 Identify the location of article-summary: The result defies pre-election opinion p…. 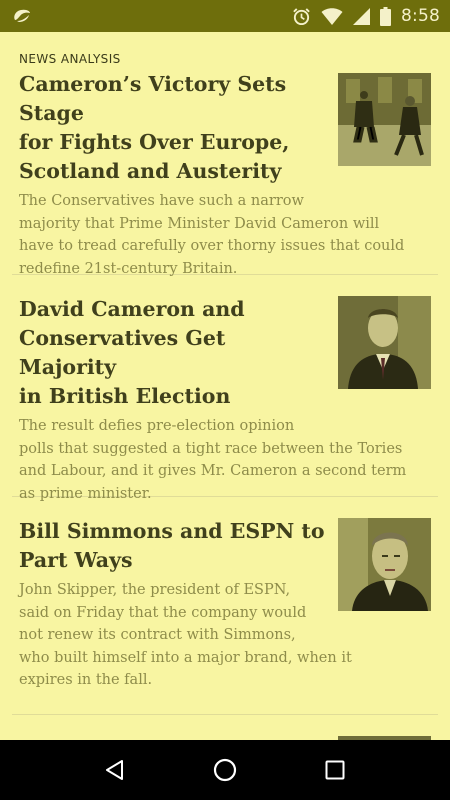
(225, 460).